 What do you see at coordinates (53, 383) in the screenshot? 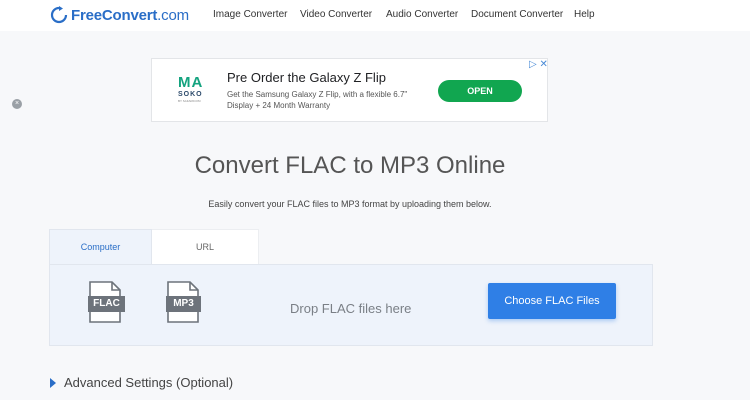
I see `caret-right-icon` at bounding box center [53, 383].